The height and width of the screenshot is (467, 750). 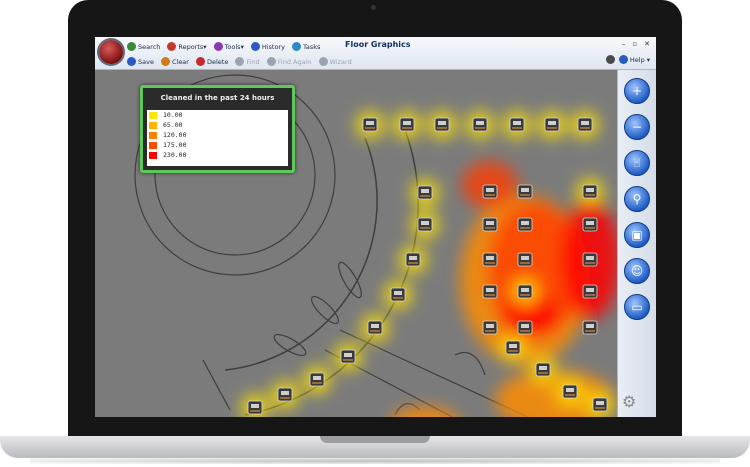 What do you see at coordinates (131, 46) in the screenshot?
I see `search-icon` at bounding box center [131, 46].